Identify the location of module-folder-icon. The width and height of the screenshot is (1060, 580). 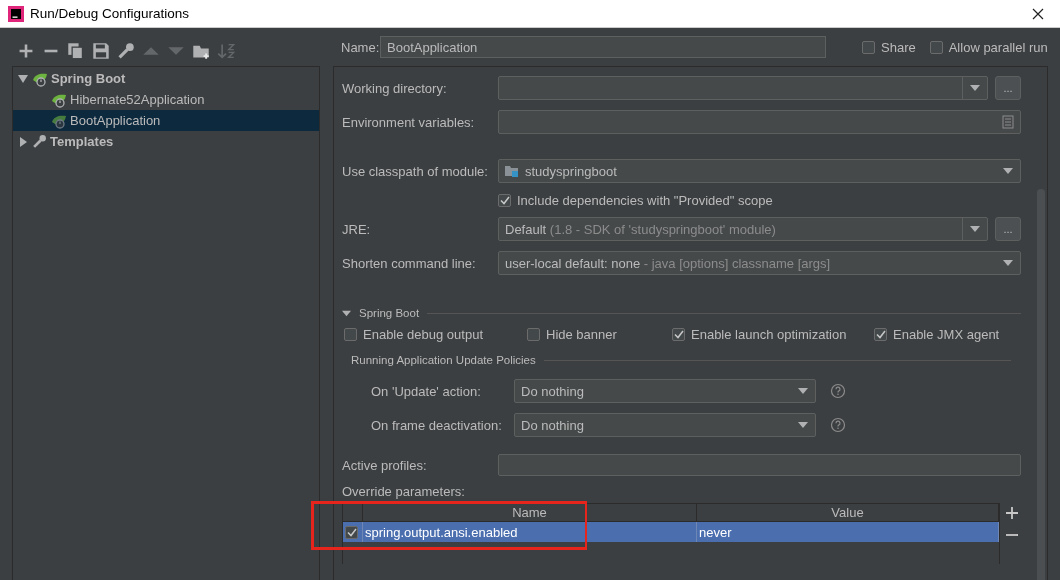
(512, 171).